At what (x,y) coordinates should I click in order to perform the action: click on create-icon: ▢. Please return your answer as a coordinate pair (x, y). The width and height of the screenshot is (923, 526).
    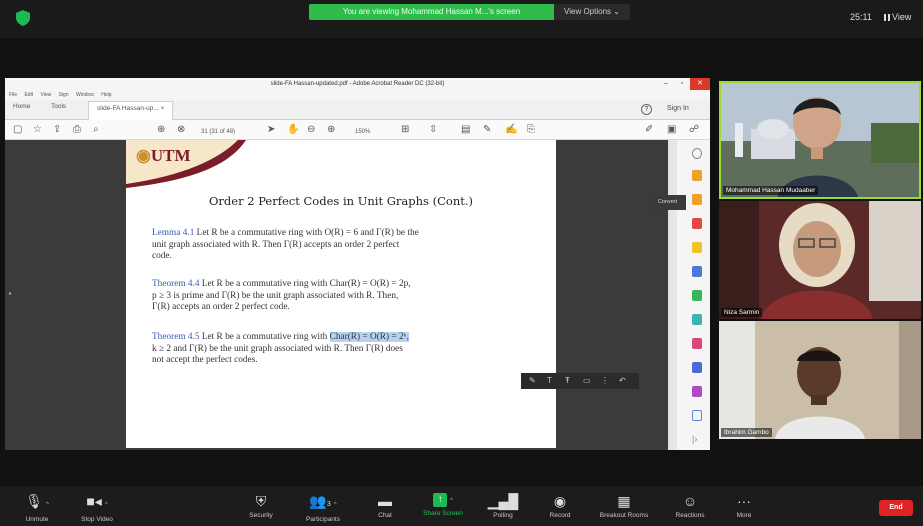
    Looking at the image, I should click on (17, 129).